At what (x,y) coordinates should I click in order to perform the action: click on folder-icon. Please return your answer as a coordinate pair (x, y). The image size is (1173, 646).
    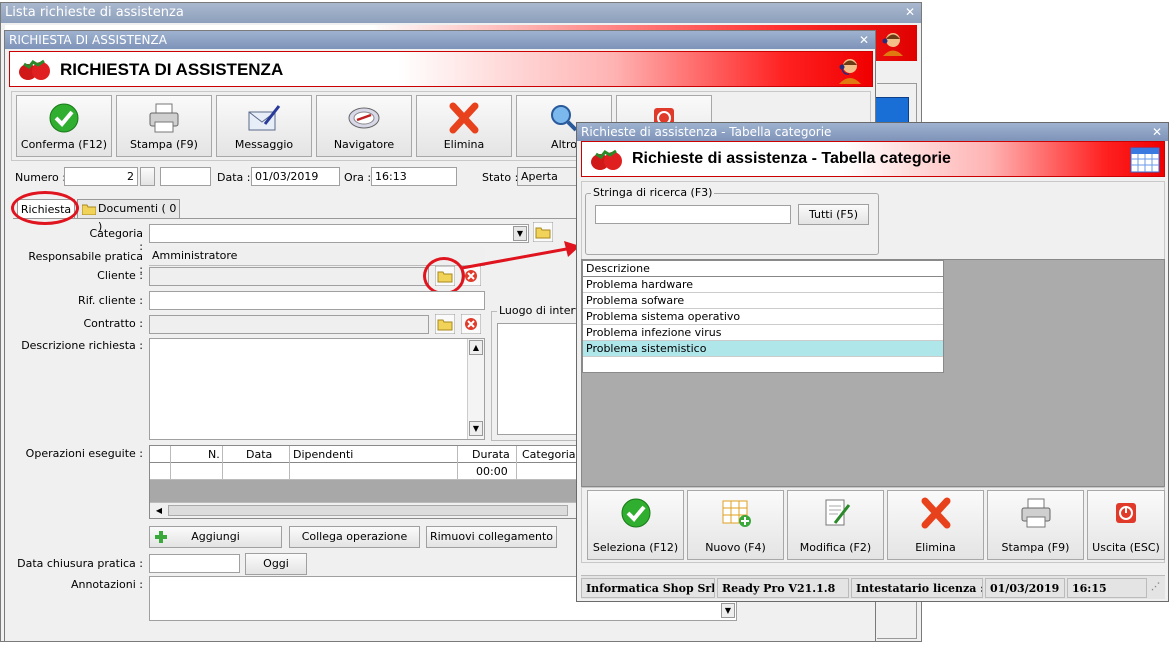
    Looking at the image, I should click on (445, 324).